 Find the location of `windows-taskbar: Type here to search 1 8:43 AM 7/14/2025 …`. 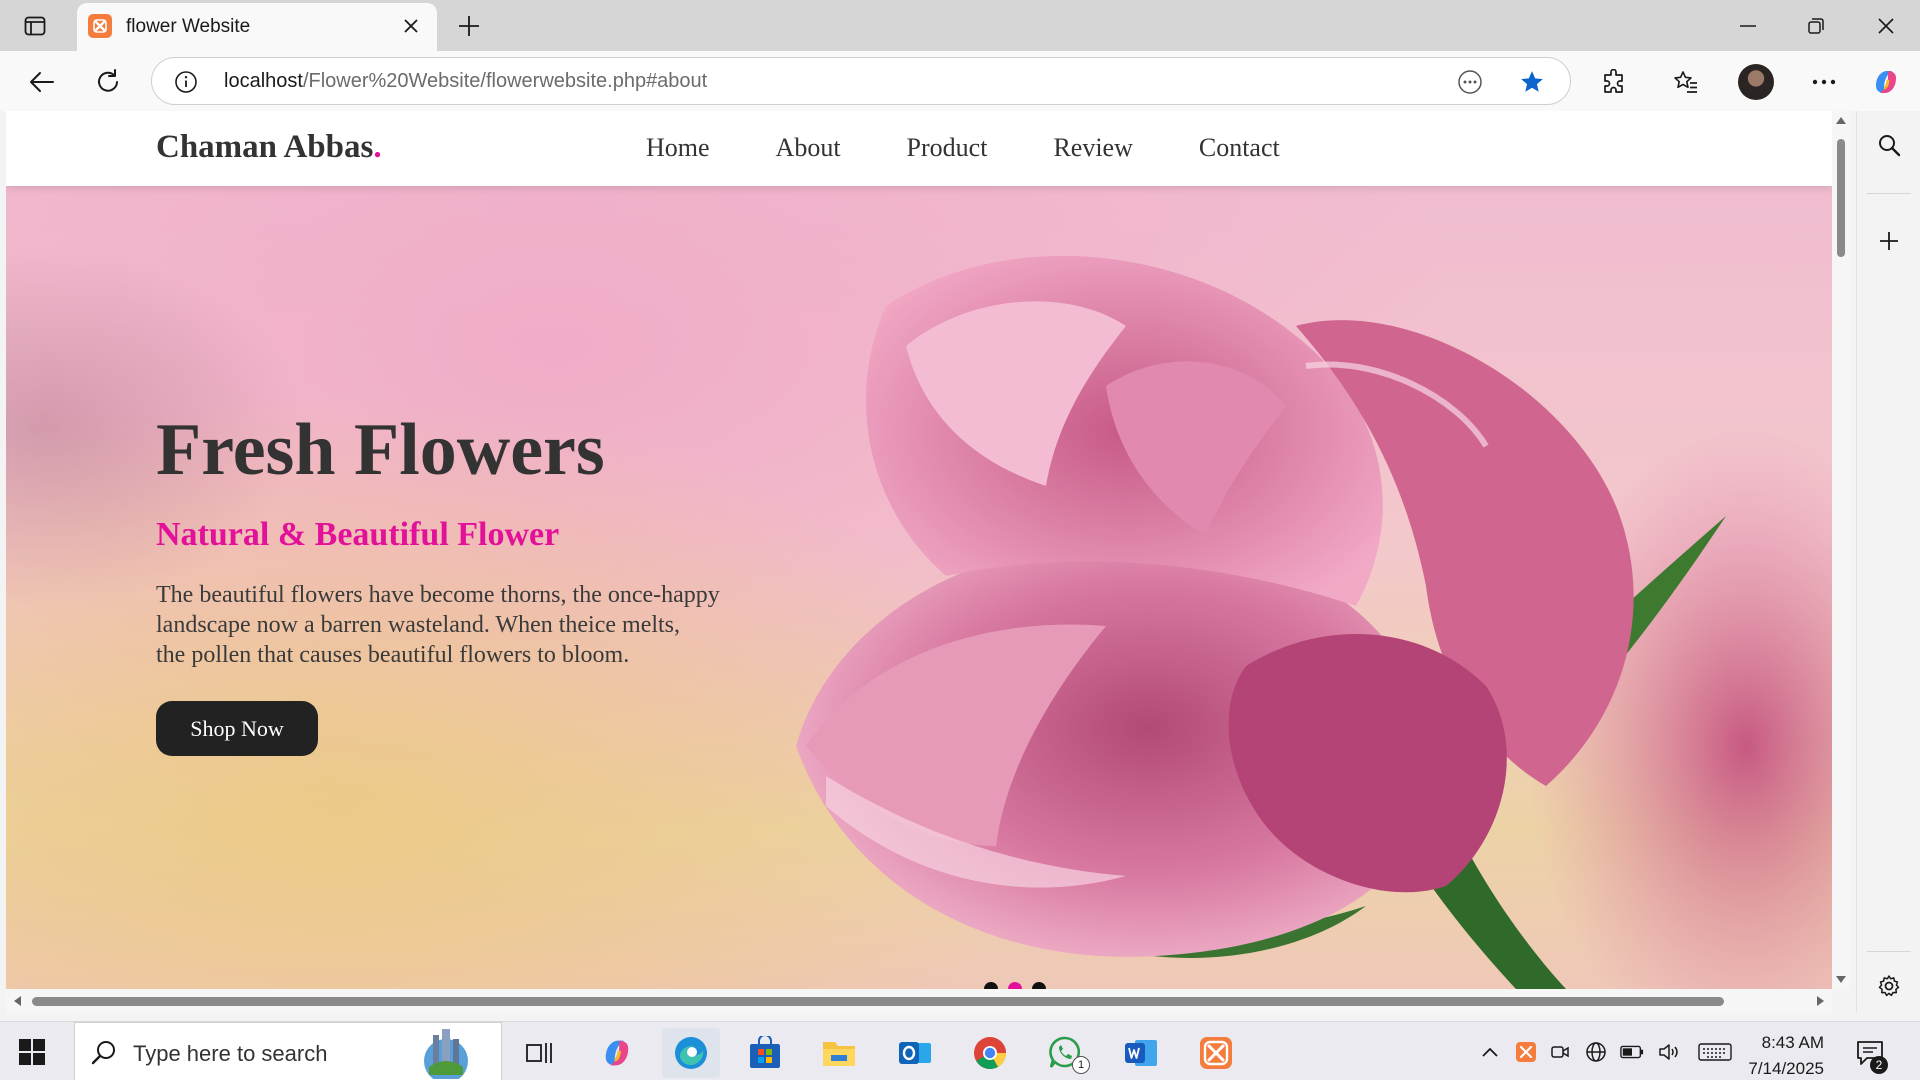

windows-taskbar: Type here to search 1 8:43 AM 7/14/2025 … is located at coordinates (960, 1050).